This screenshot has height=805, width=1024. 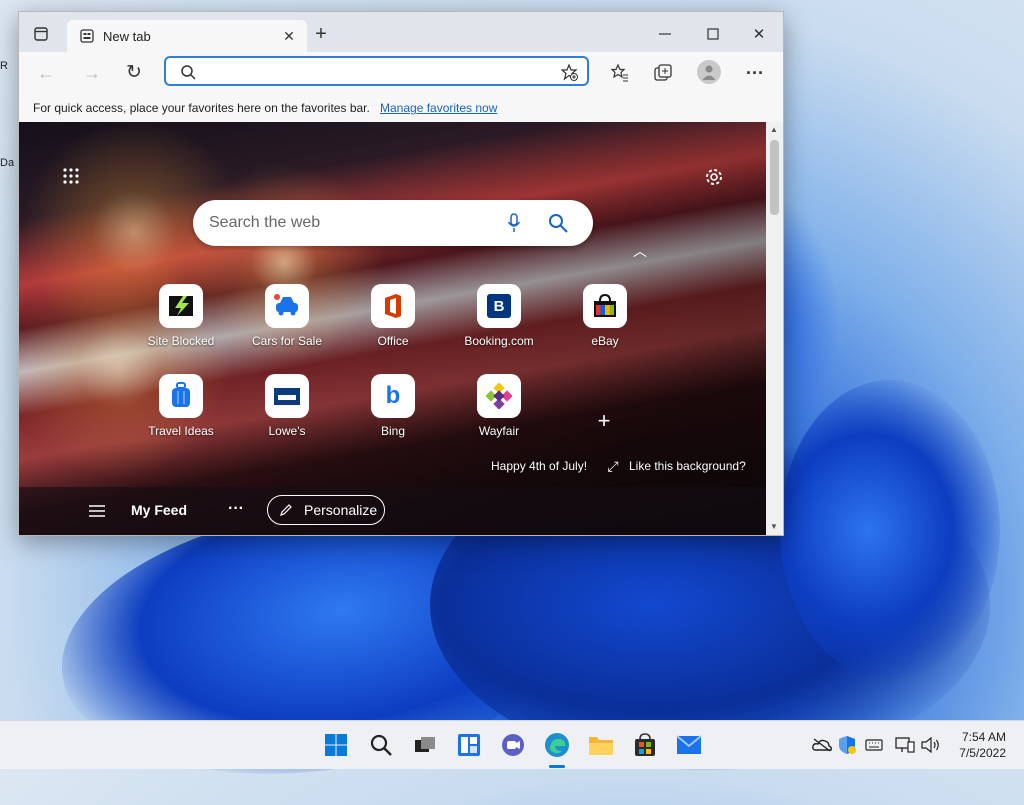 I want to click on network-icon, so click(x=905, y=745).